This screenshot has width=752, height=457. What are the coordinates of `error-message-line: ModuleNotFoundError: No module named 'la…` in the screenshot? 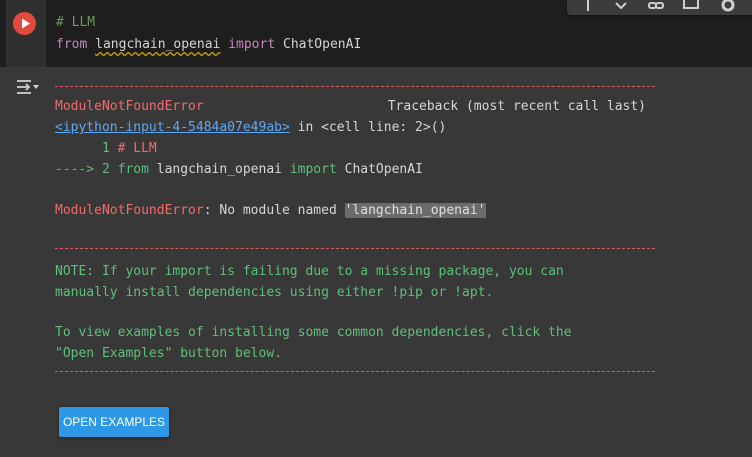 It's located at (270, 211).